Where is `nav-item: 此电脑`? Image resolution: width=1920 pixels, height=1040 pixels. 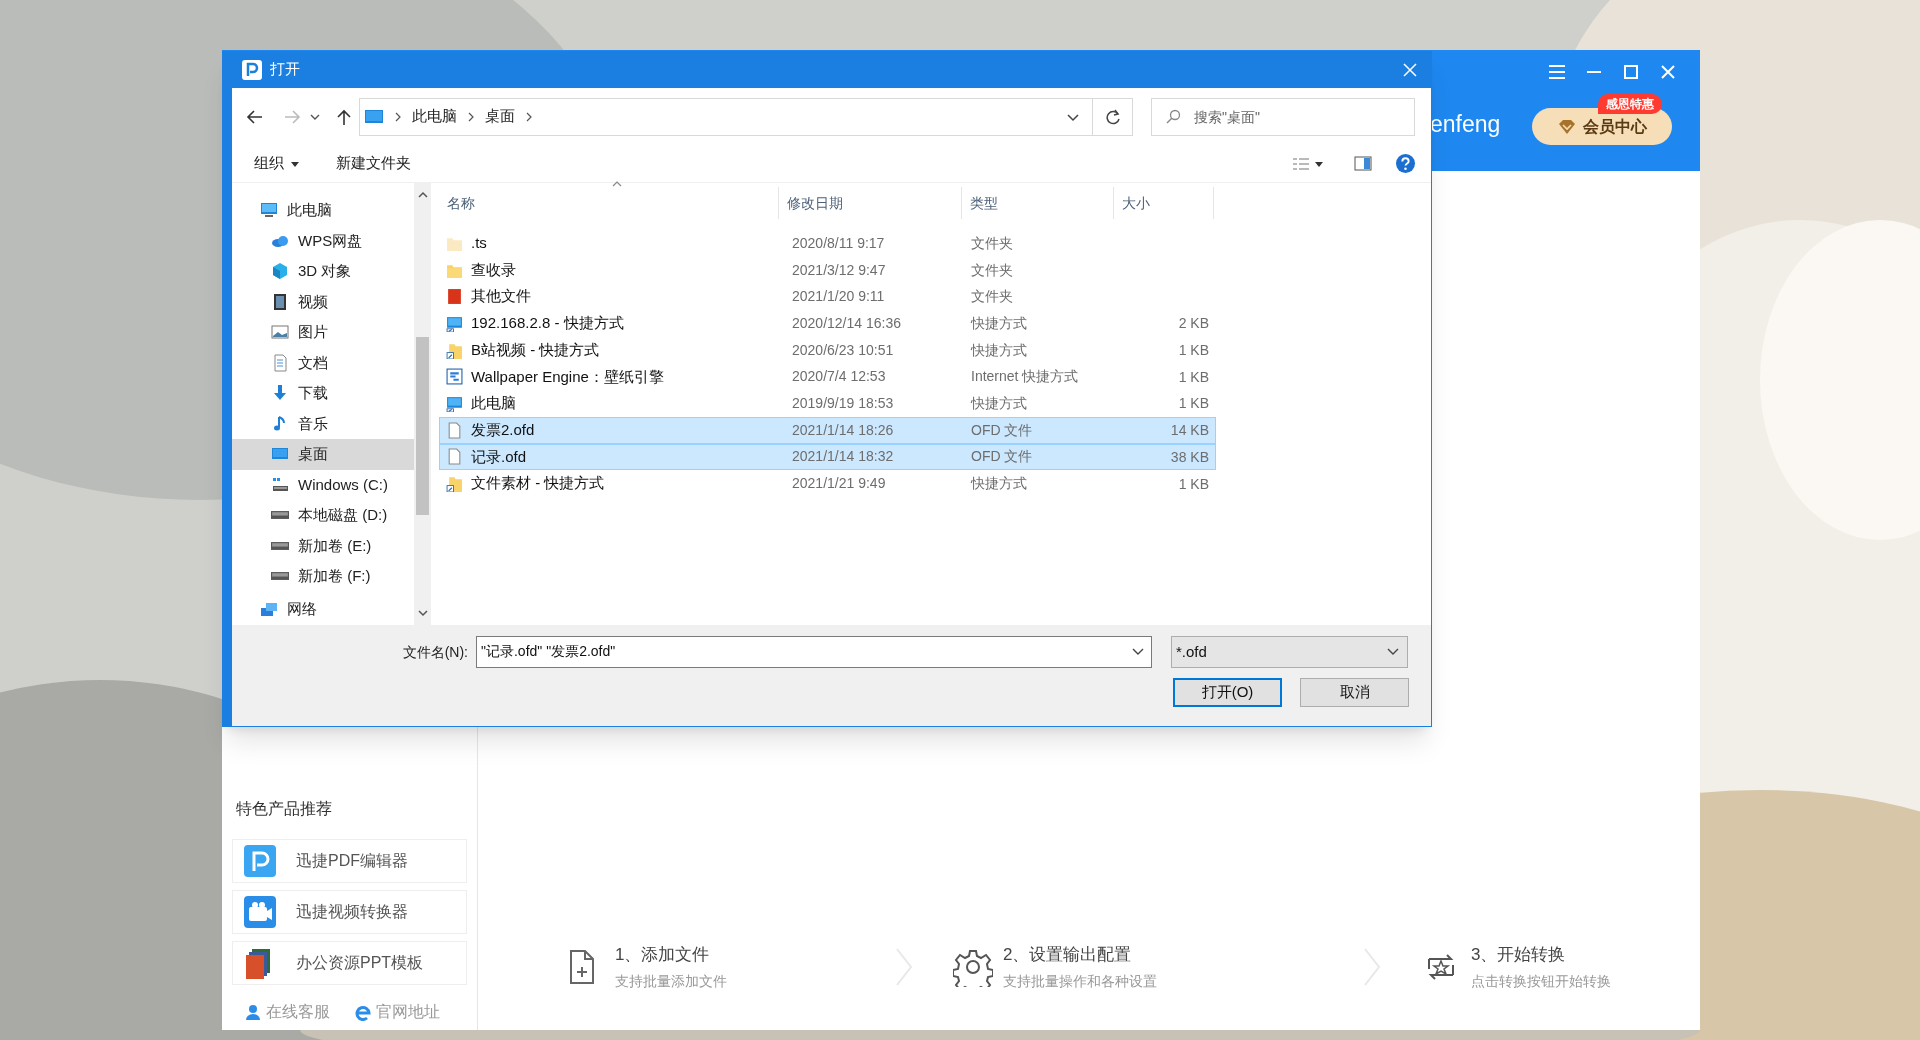
nav-item: 此电脑 is located at coordinates (323, 210).